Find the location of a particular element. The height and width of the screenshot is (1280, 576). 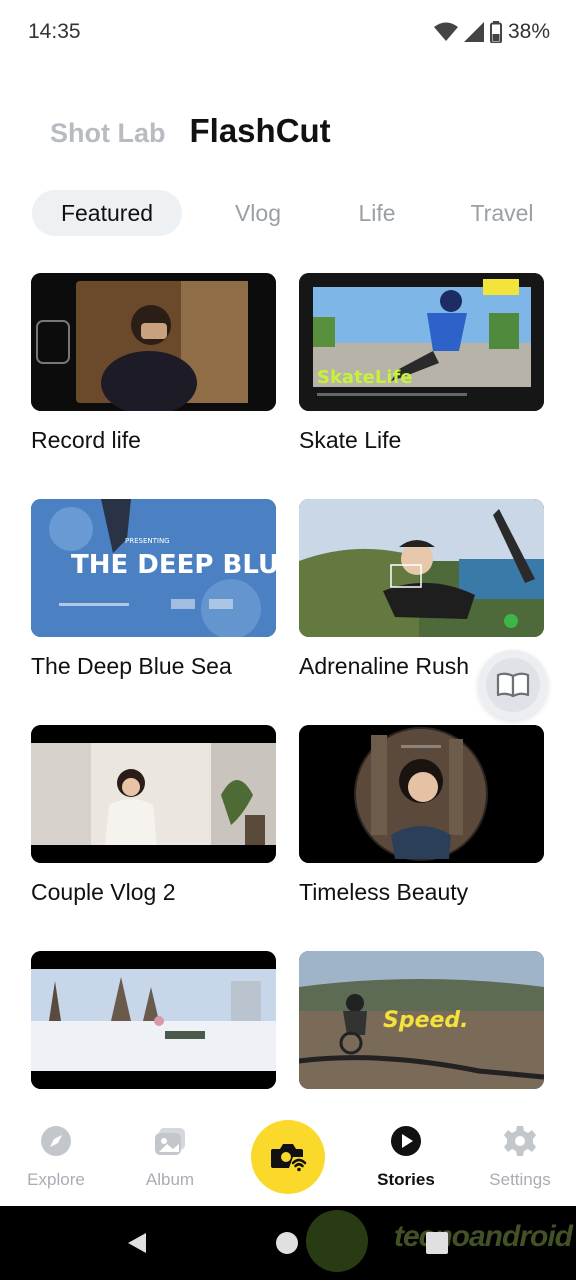

category-tabs: Featured Vlog Life Travel is located at coordinates (292, 213).